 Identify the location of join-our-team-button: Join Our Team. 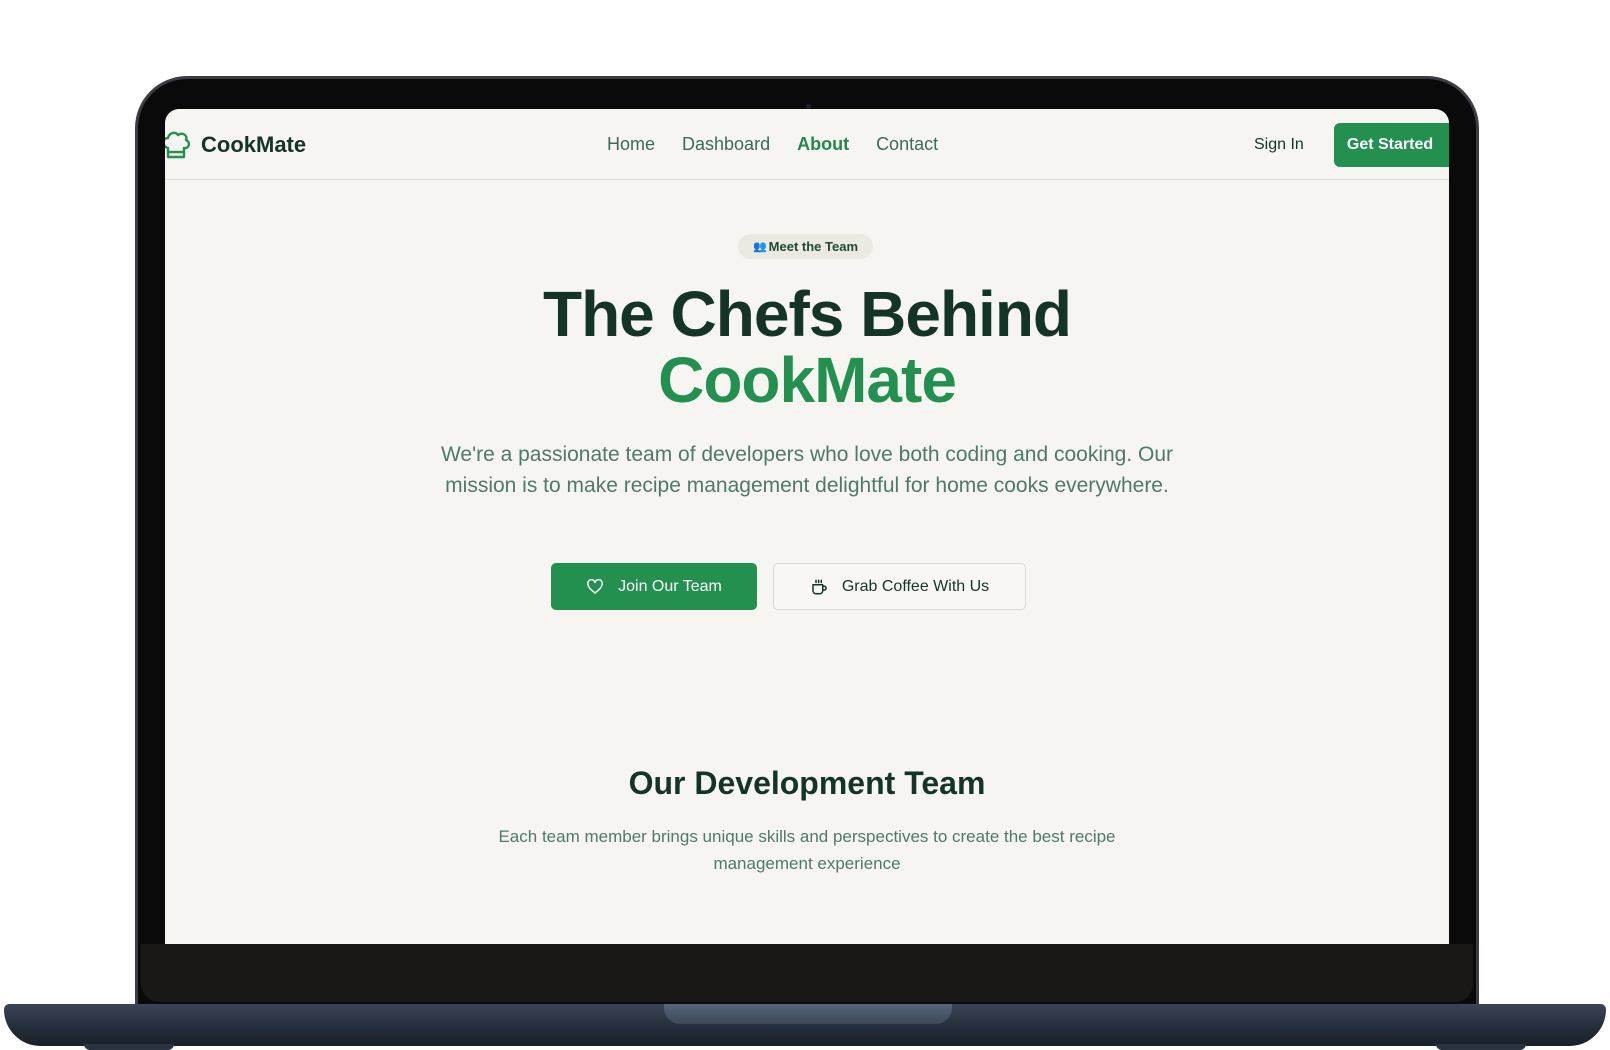
(654, 586).